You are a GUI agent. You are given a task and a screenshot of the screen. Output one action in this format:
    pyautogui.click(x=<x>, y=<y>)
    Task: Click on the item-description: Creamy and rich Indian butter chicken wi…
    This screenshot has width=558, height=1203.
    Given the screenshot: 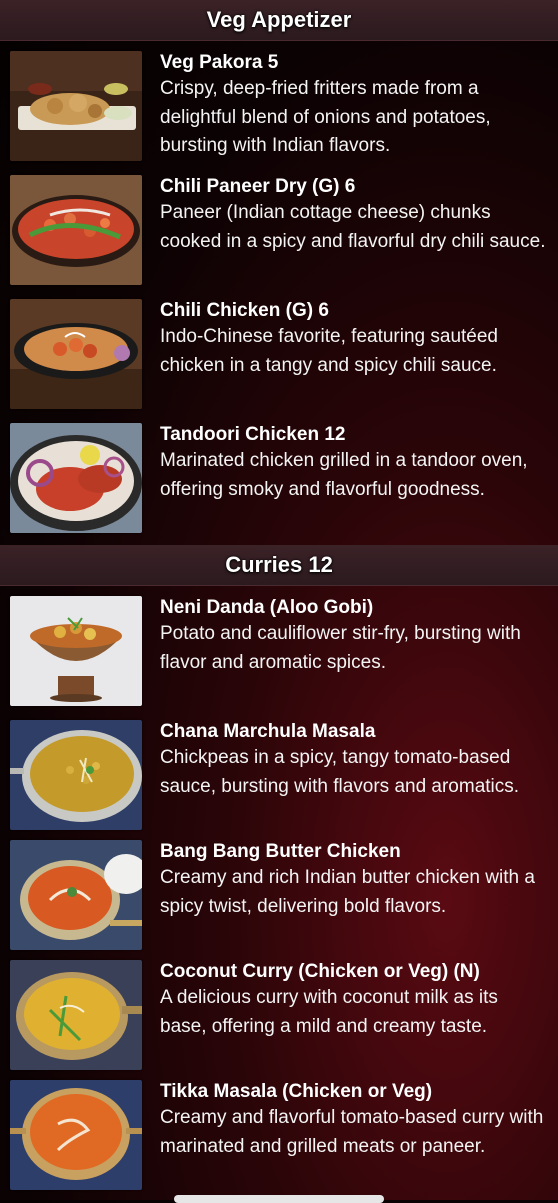 What is the action you would take?
    pyautogui.click(x=347, y=892)
    